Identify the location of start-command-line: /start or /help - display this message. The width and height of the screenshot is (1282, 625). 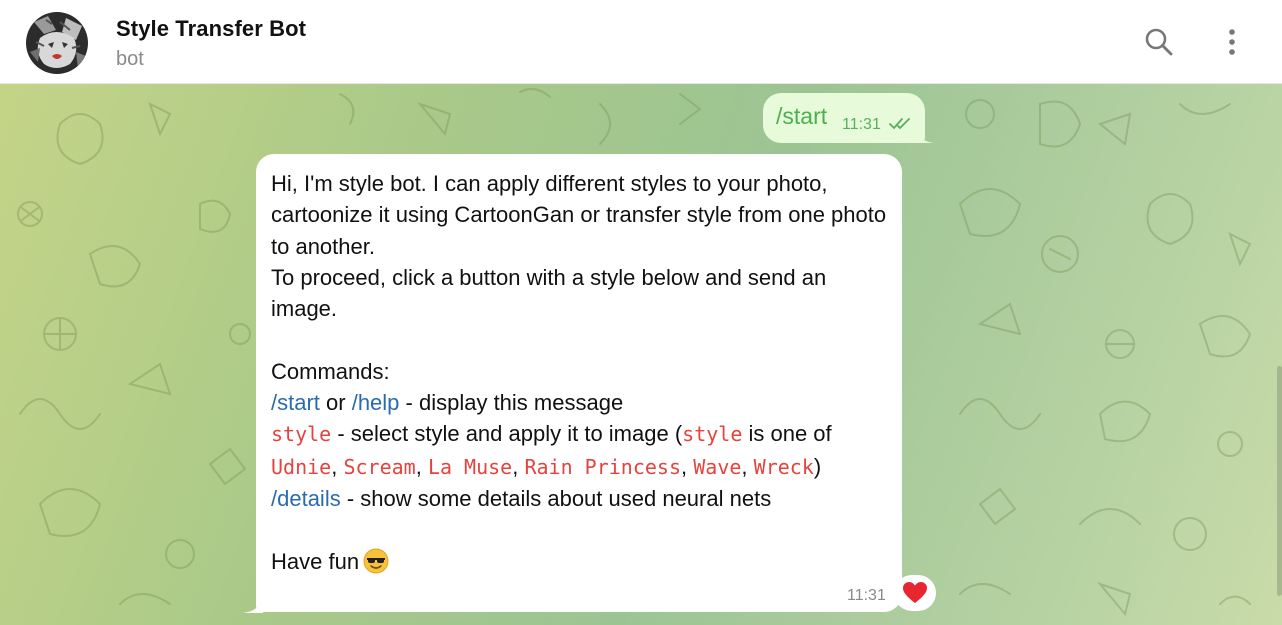
(581, 402).